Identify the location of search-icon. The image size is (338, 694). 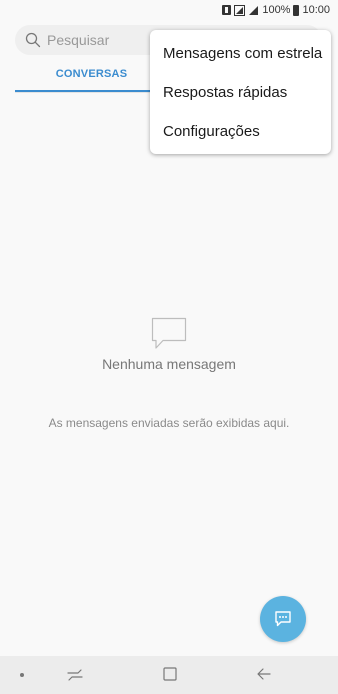
(33, 40).